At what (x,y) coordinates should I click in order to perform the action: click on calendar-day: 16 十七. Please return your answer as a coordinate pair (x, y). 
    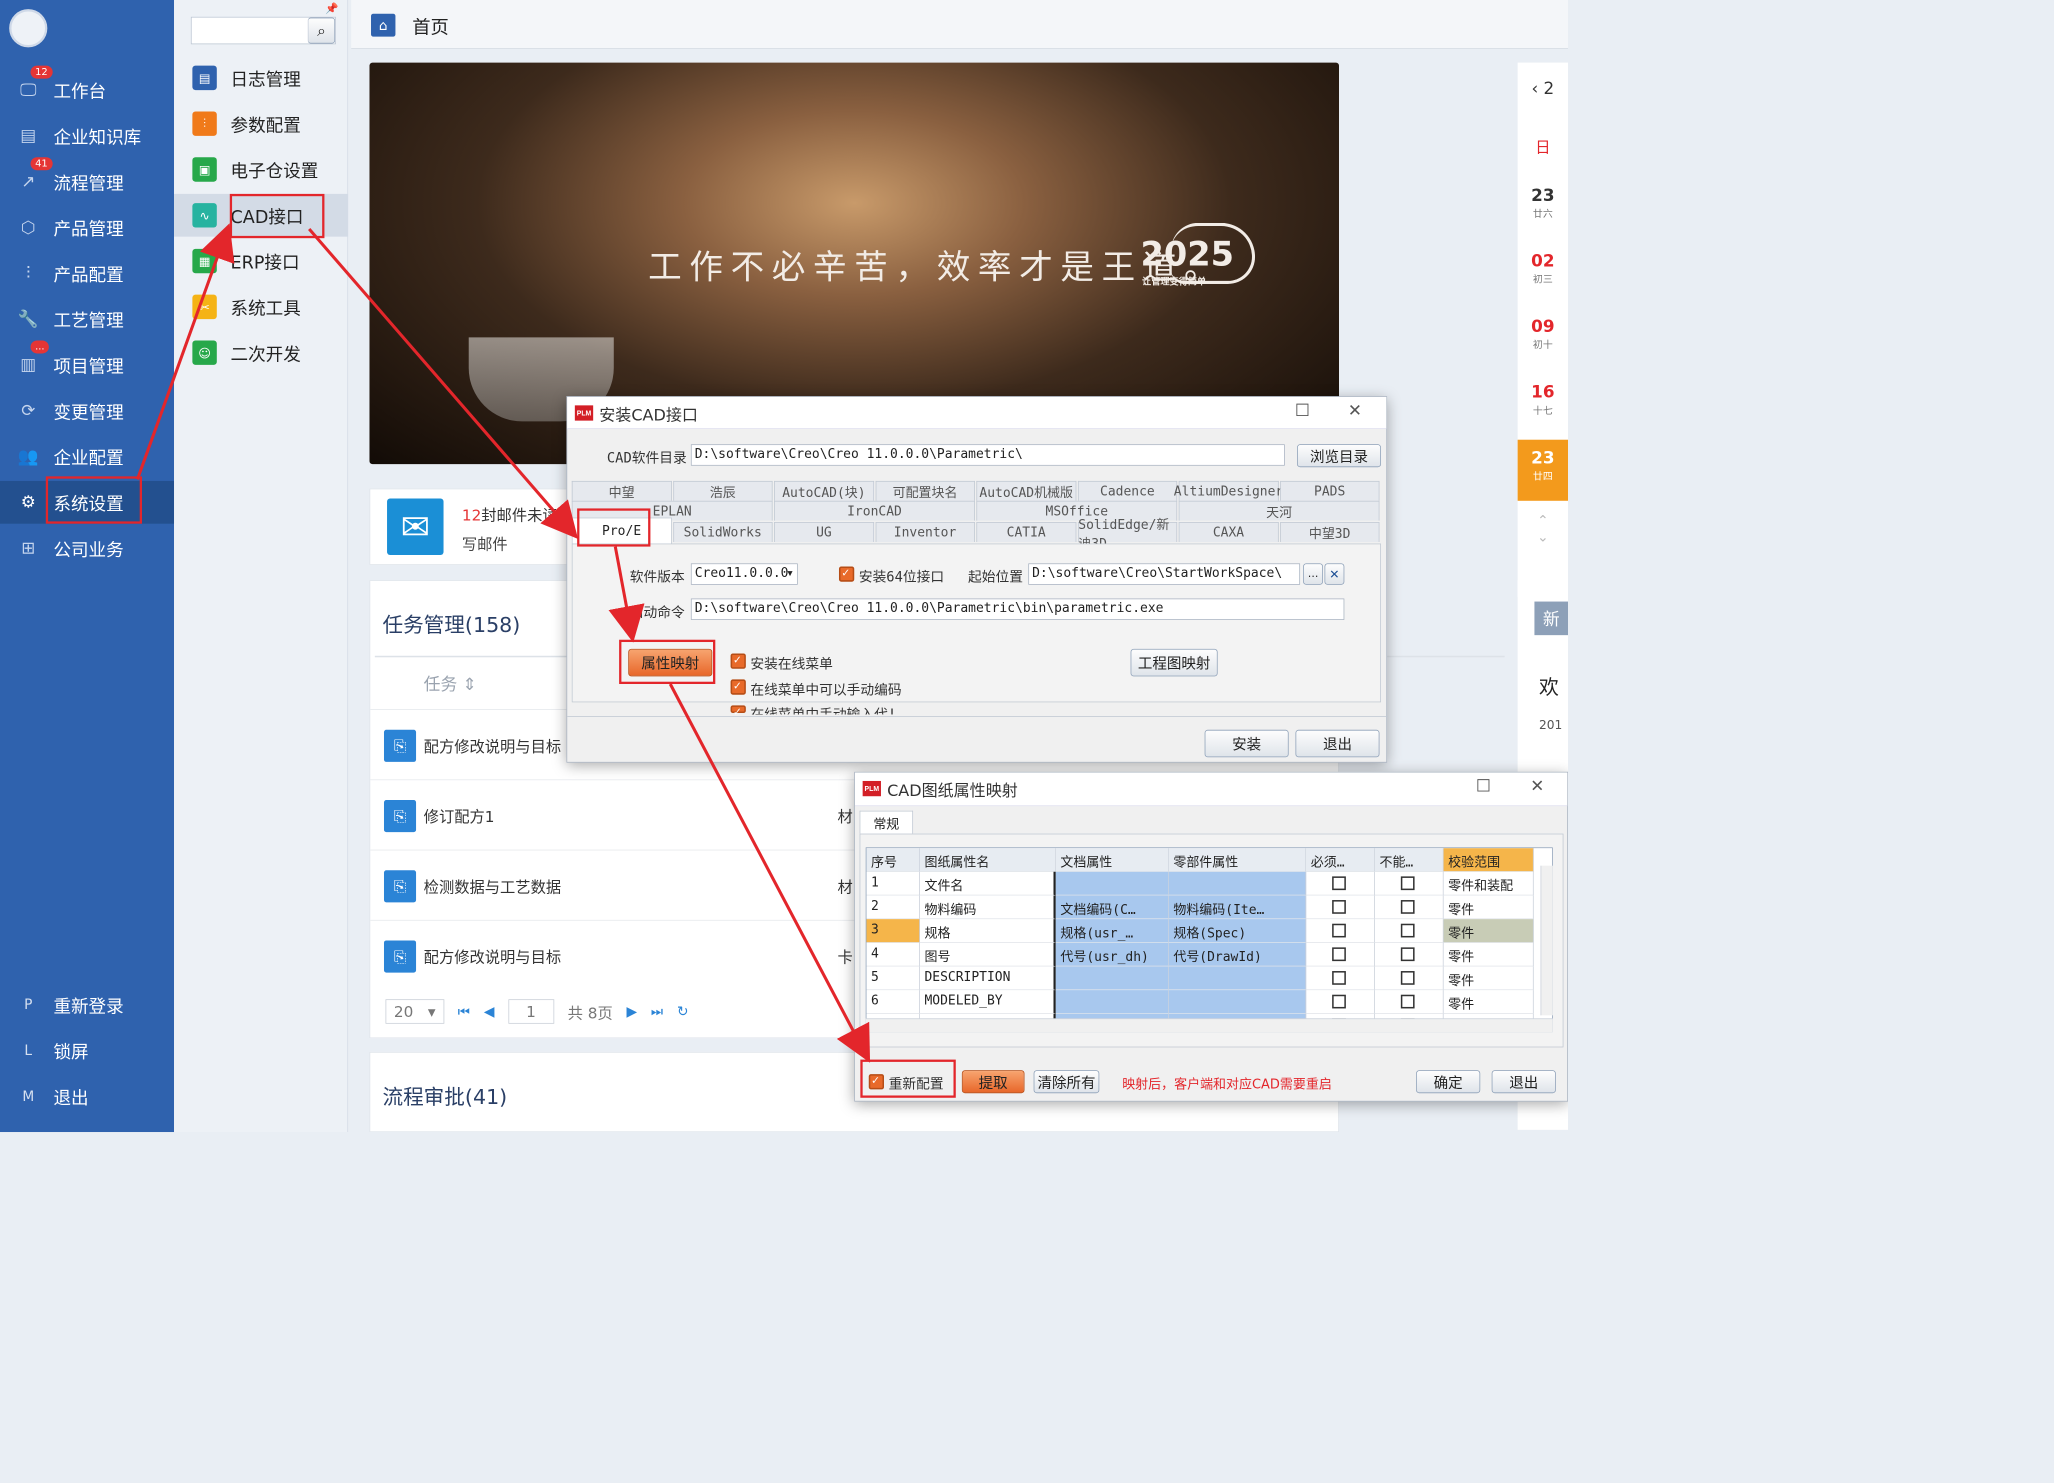
    Looking at the image, I should click on (1543, 404).